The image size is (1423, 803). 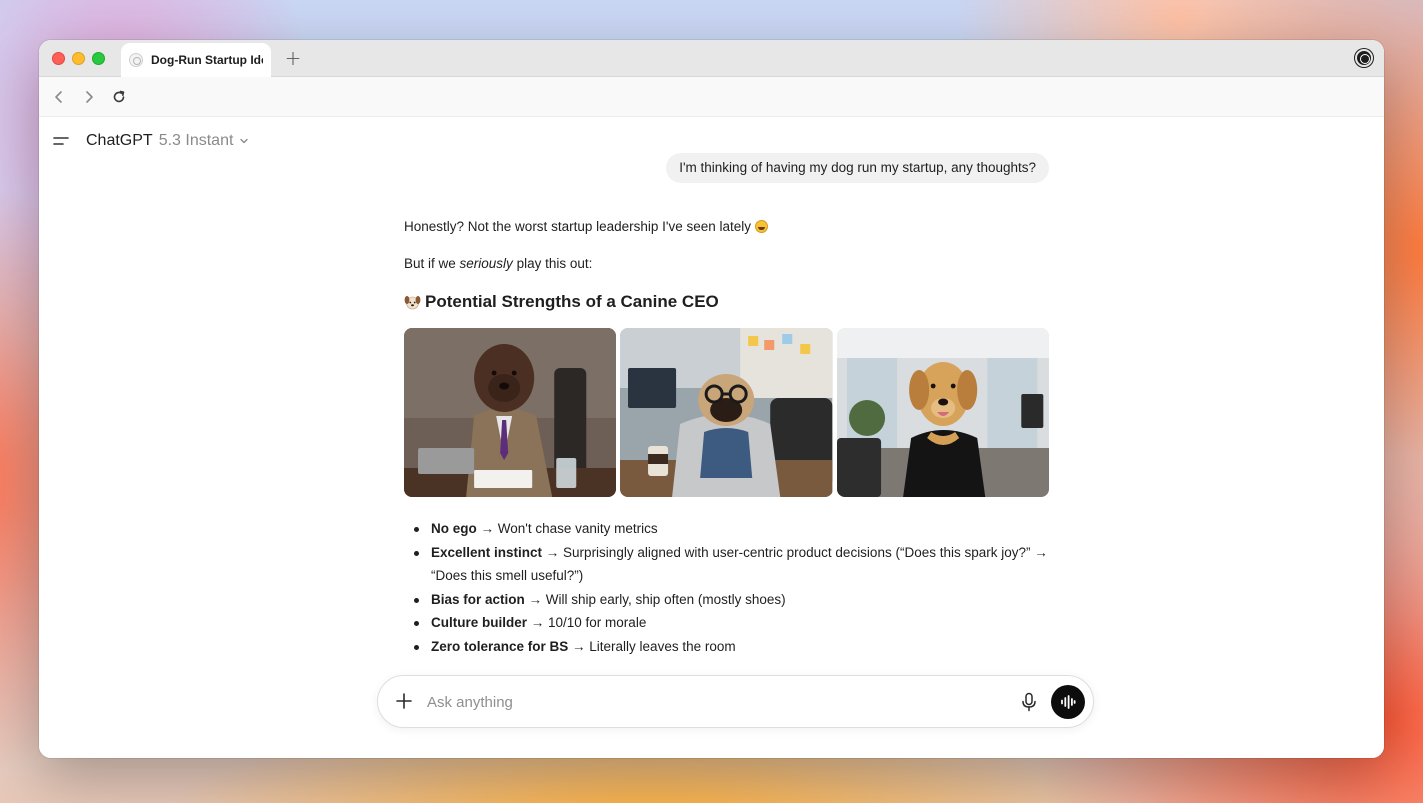 I want to click on heading-text: Potential Strengths of a Canine CEO, so click(x=572, y=301).